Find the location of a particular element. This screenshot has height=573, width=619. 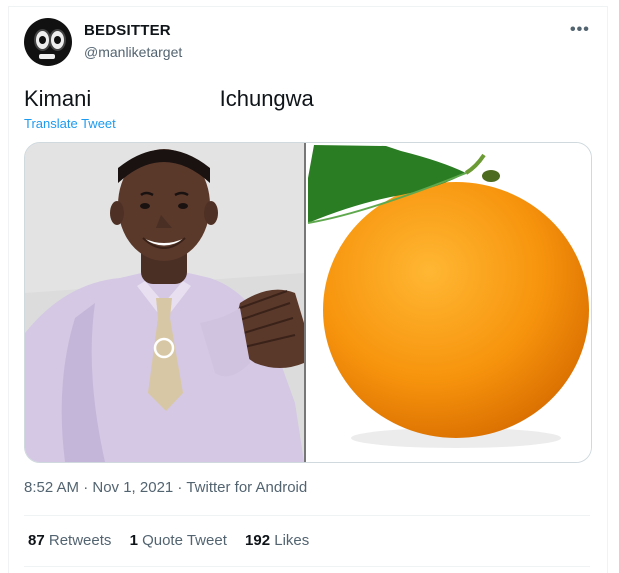

stat-retweets: 87 Retweets is located at coordinates (69, 540).